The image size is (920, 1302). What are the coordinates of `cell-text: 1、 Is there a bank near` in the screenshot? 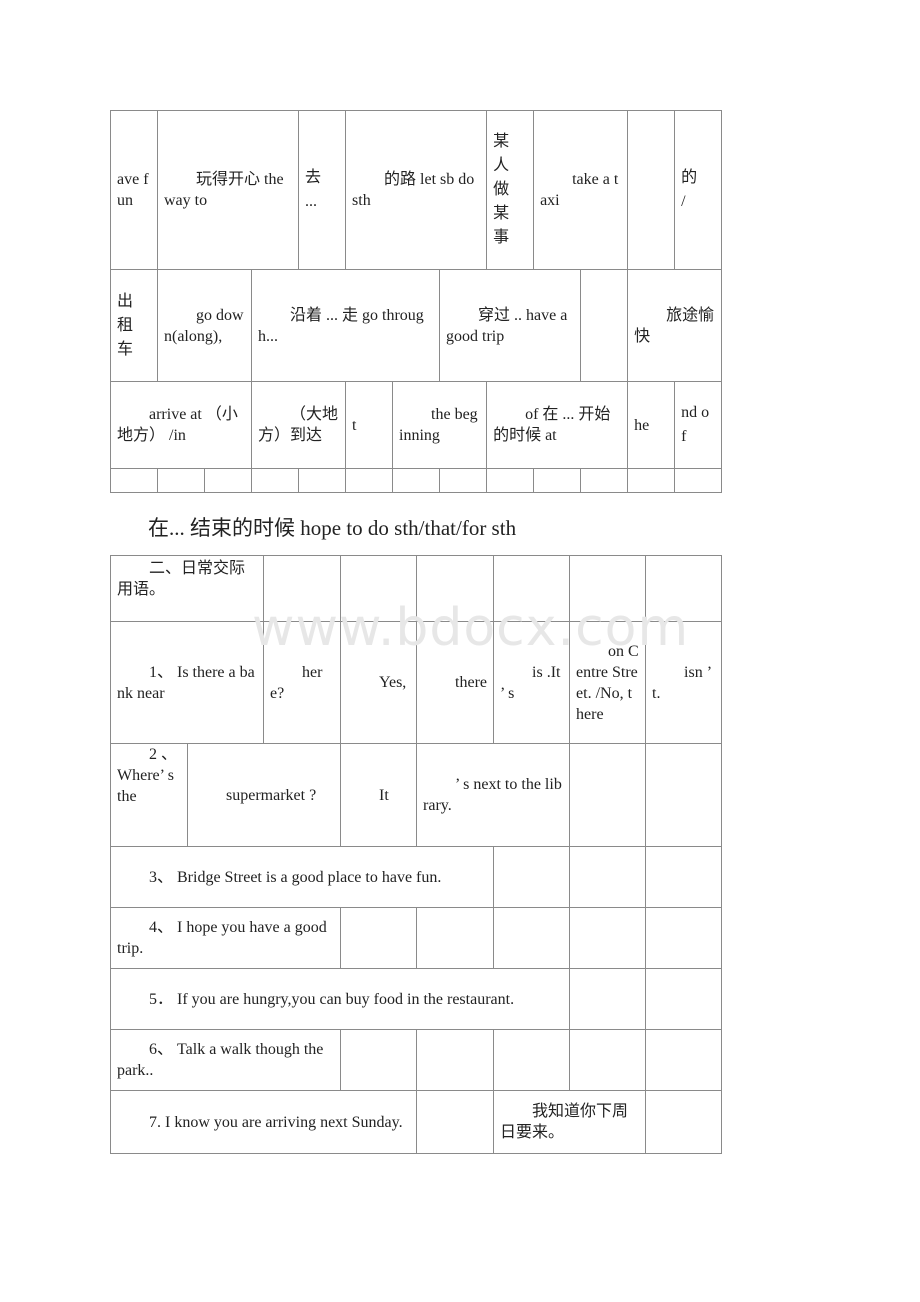 It's located at (186, 682).